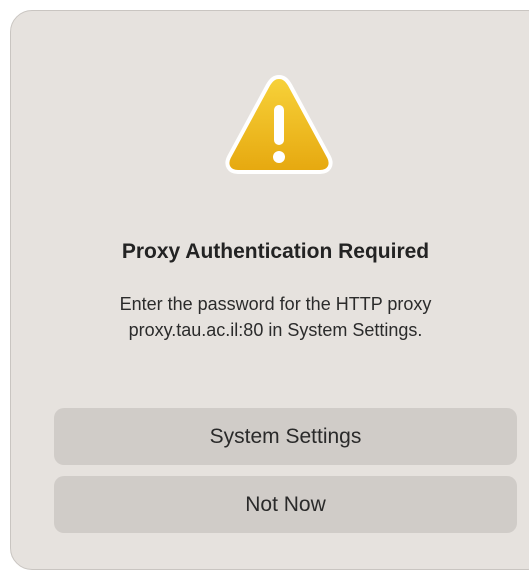 Image resolution: width=529 pixels, height=570 pixels. I want to click on warning-triangle-icon, so click(279, 124).